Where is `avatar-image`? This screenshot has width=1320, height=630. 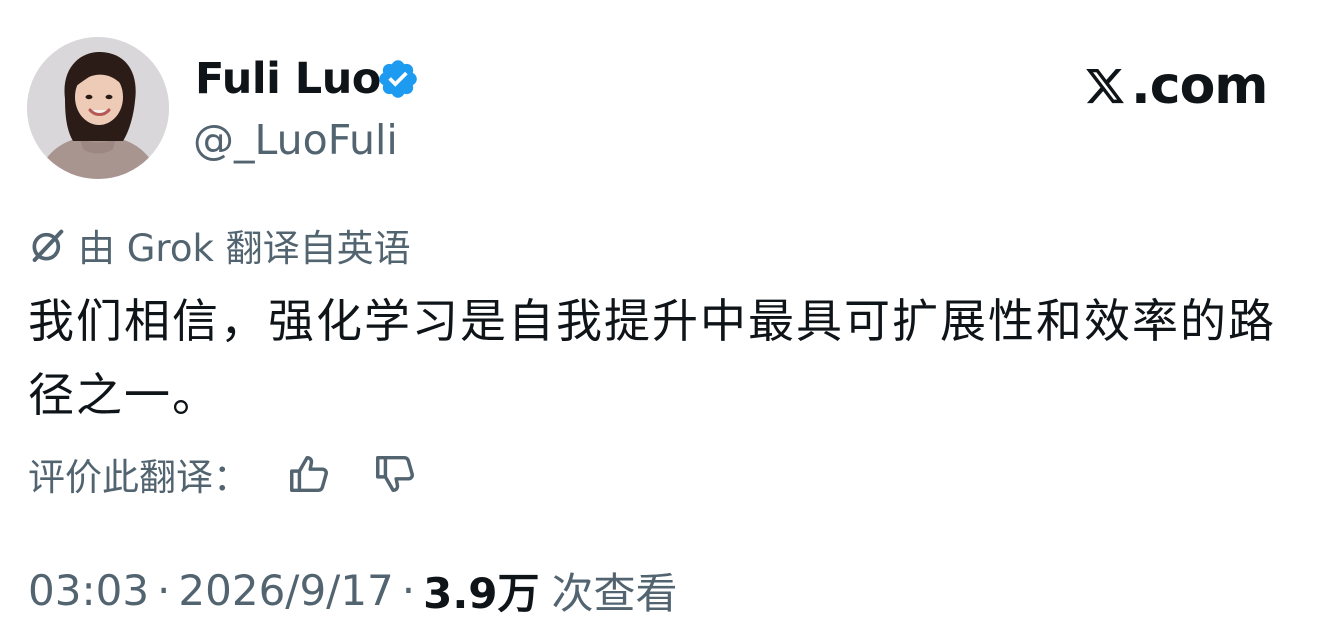 avatar-image is located at coordinates (98, 108).